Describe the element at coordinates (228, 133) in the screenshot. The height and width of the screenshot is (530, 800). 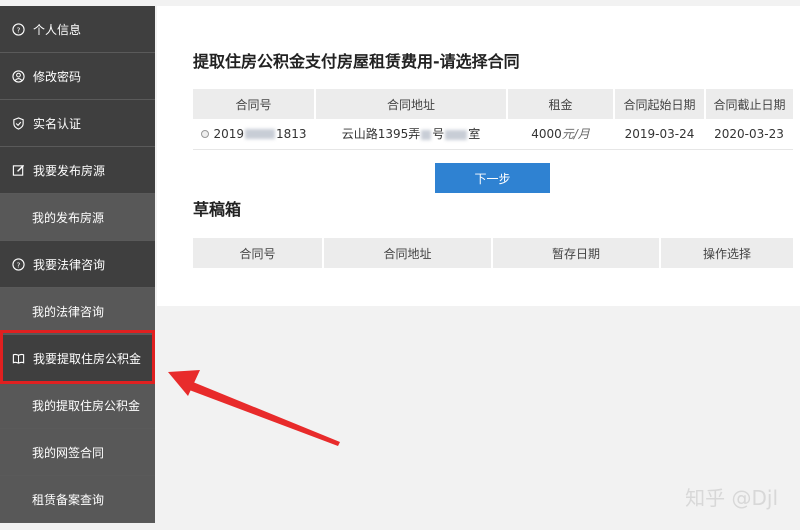
I see `contract-number-prefix: 2019` at that location.